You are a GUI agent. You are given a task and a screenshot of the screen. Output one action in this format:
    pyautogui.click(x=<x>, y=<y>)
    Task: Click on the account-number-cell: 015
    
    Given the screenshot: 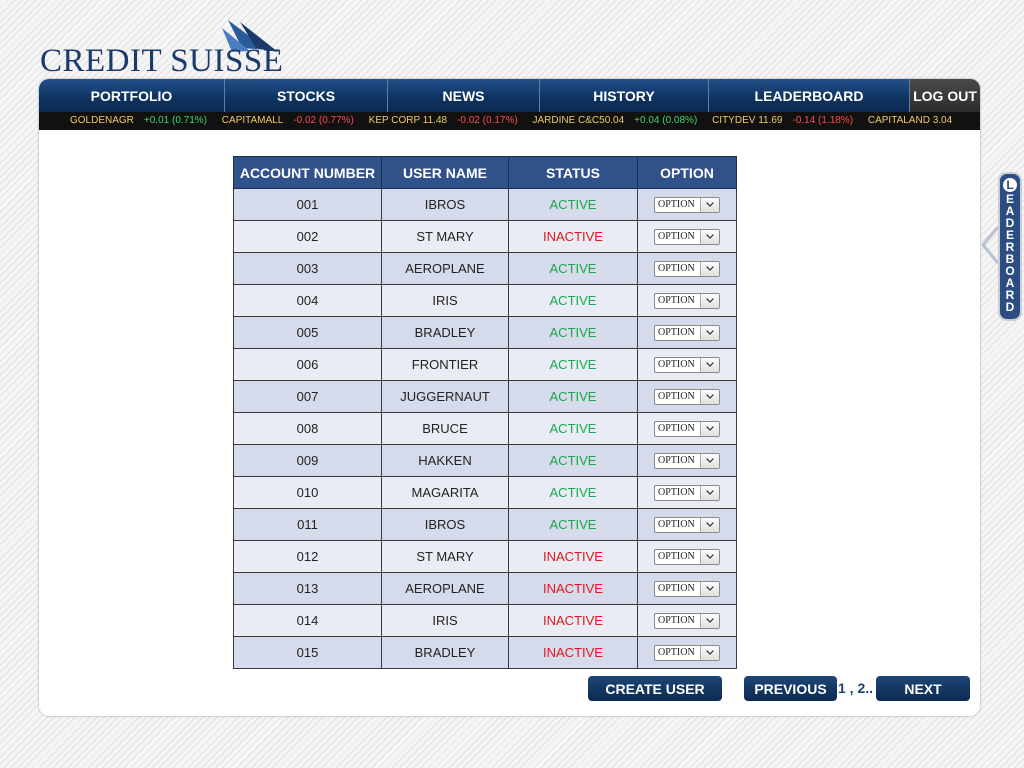 What is the action you would take?
    pyautogui.click(x=307, y=652)
    